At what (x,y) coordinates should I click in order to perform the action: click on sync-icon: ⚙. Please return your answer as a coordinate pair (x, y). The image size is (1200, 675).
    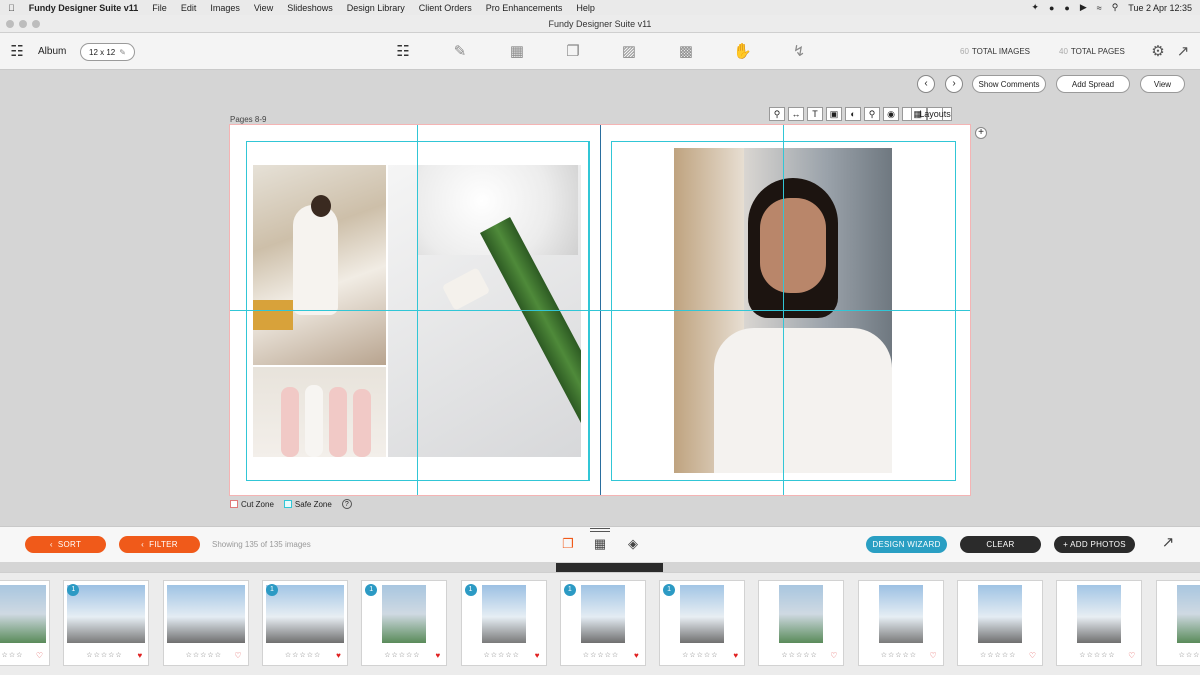
    Looking at the image, I should click on (1158, 52).